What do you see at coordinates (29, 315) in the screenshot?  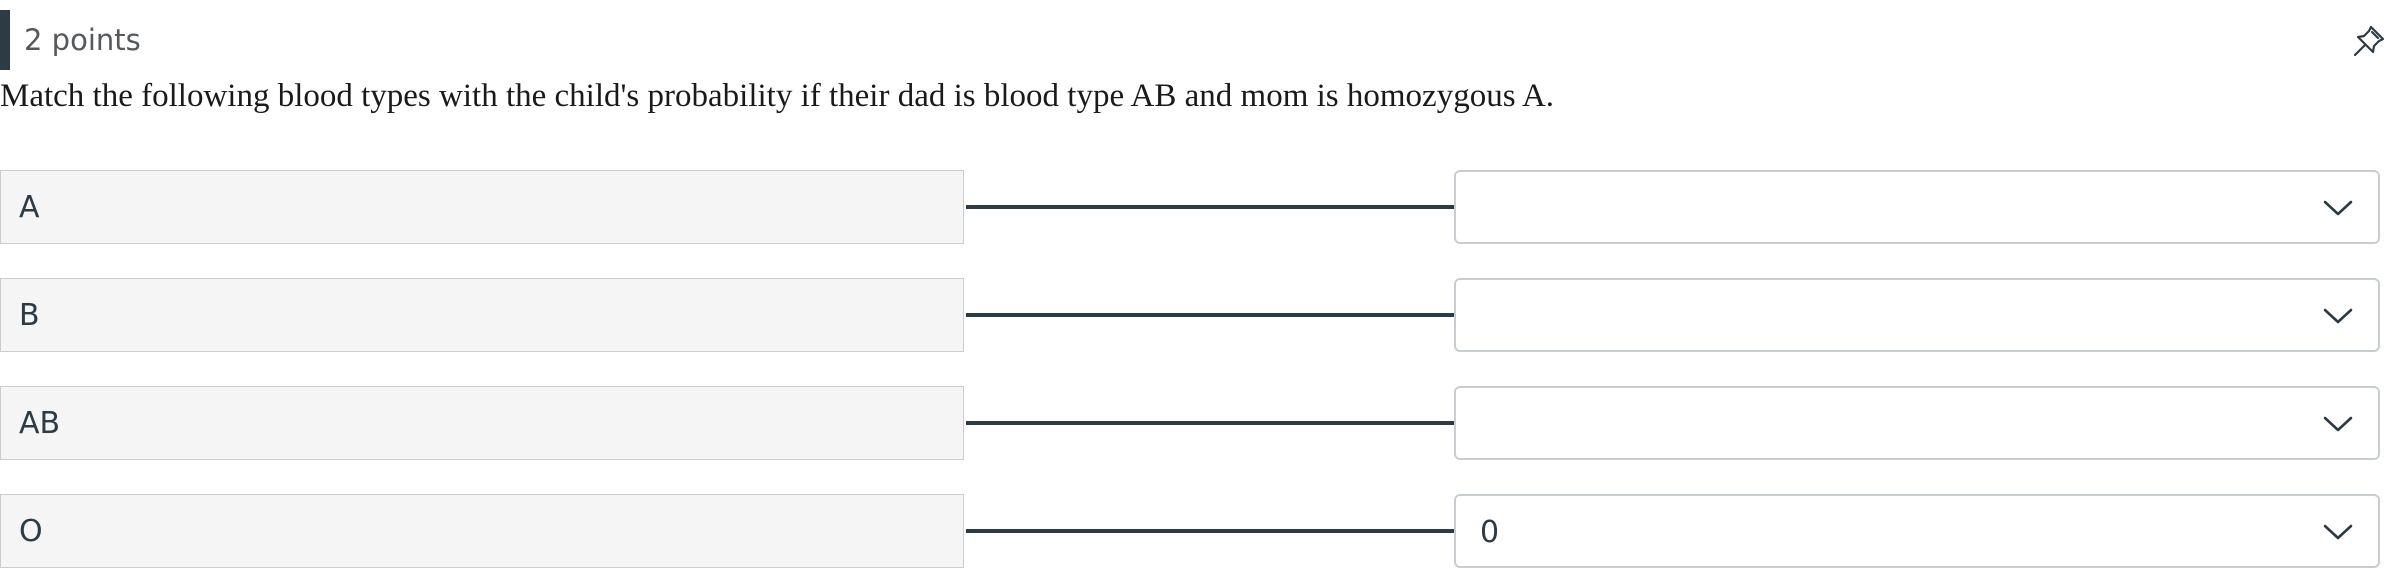 I see `match-item-label: B` at bounding box center [29, 315].